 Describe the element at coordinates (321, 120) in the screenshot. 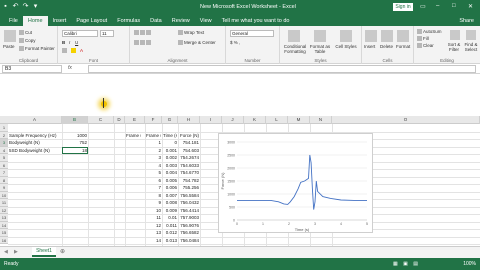

I see `column-header-N: N` at that location.